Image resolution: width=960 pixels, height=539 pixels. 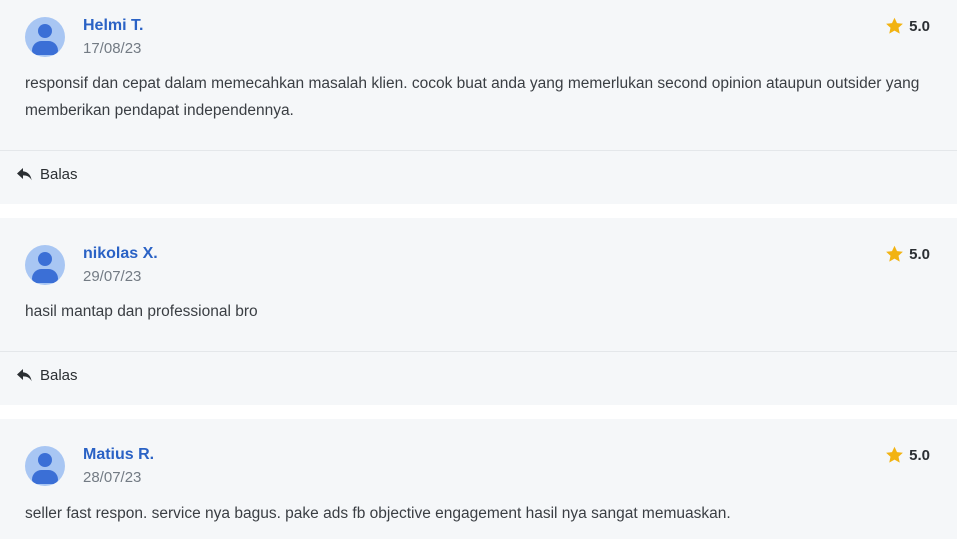 I want to click on review-comment: hasil mantap dan professional bro, so click(x=141, y=311).